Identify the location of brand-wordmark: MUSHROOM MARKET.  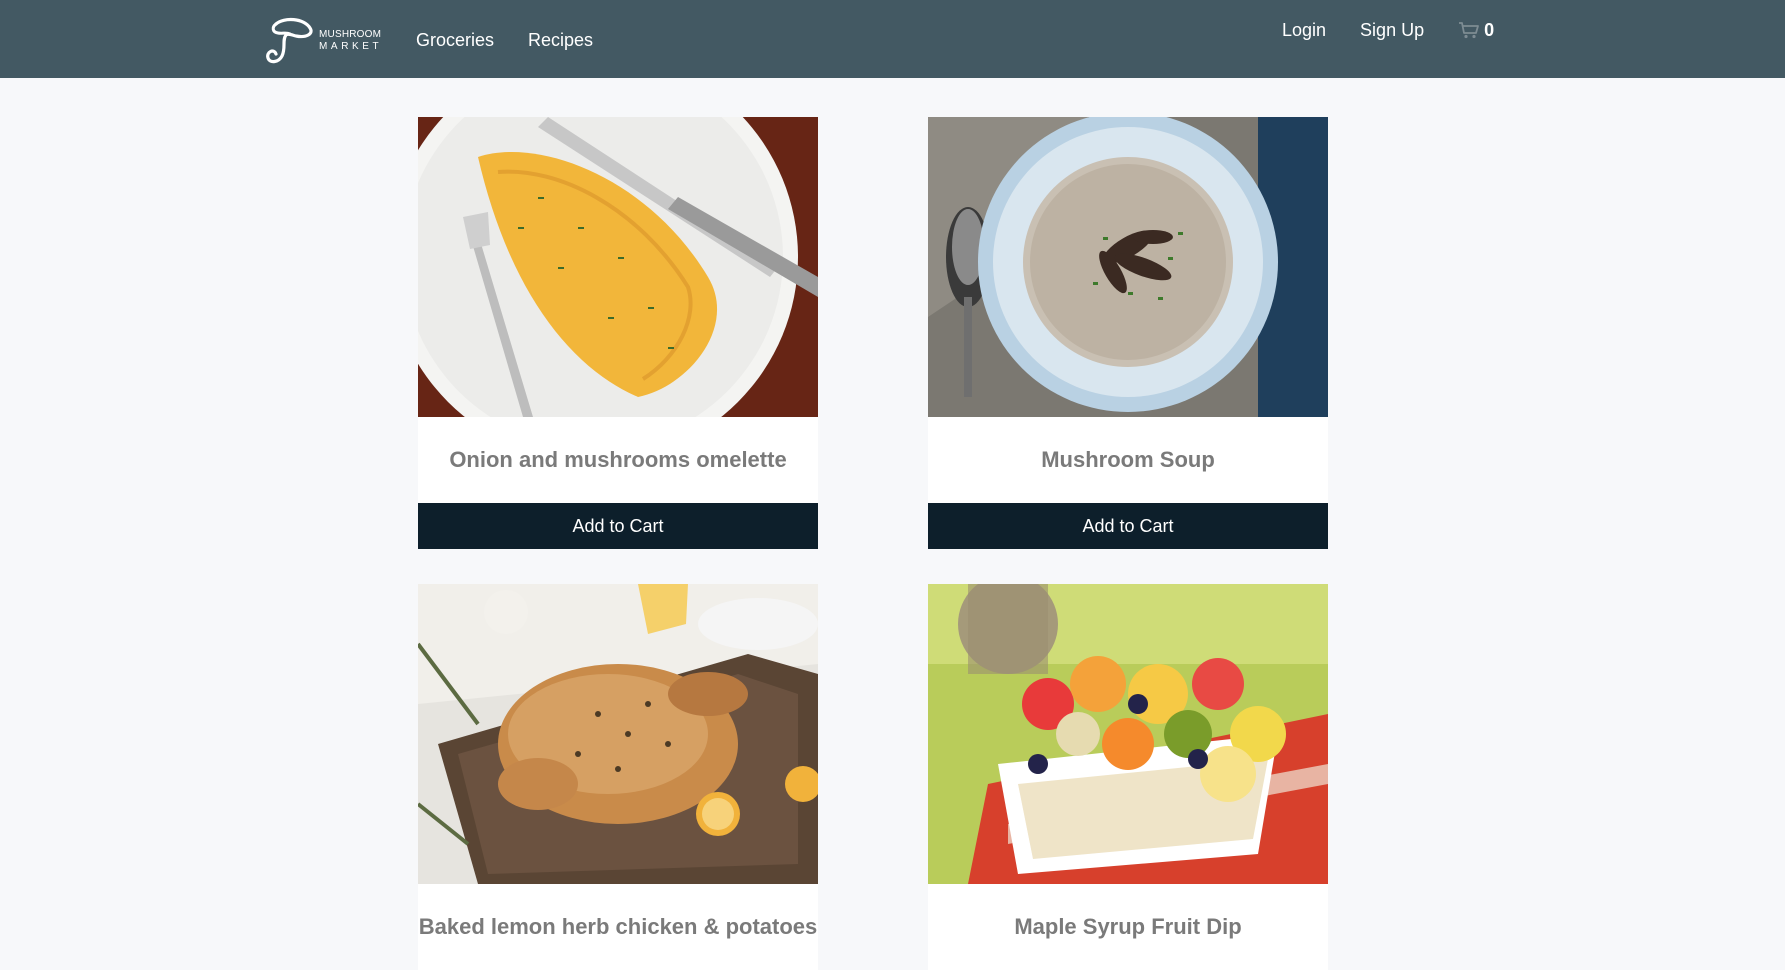
(350, 41).